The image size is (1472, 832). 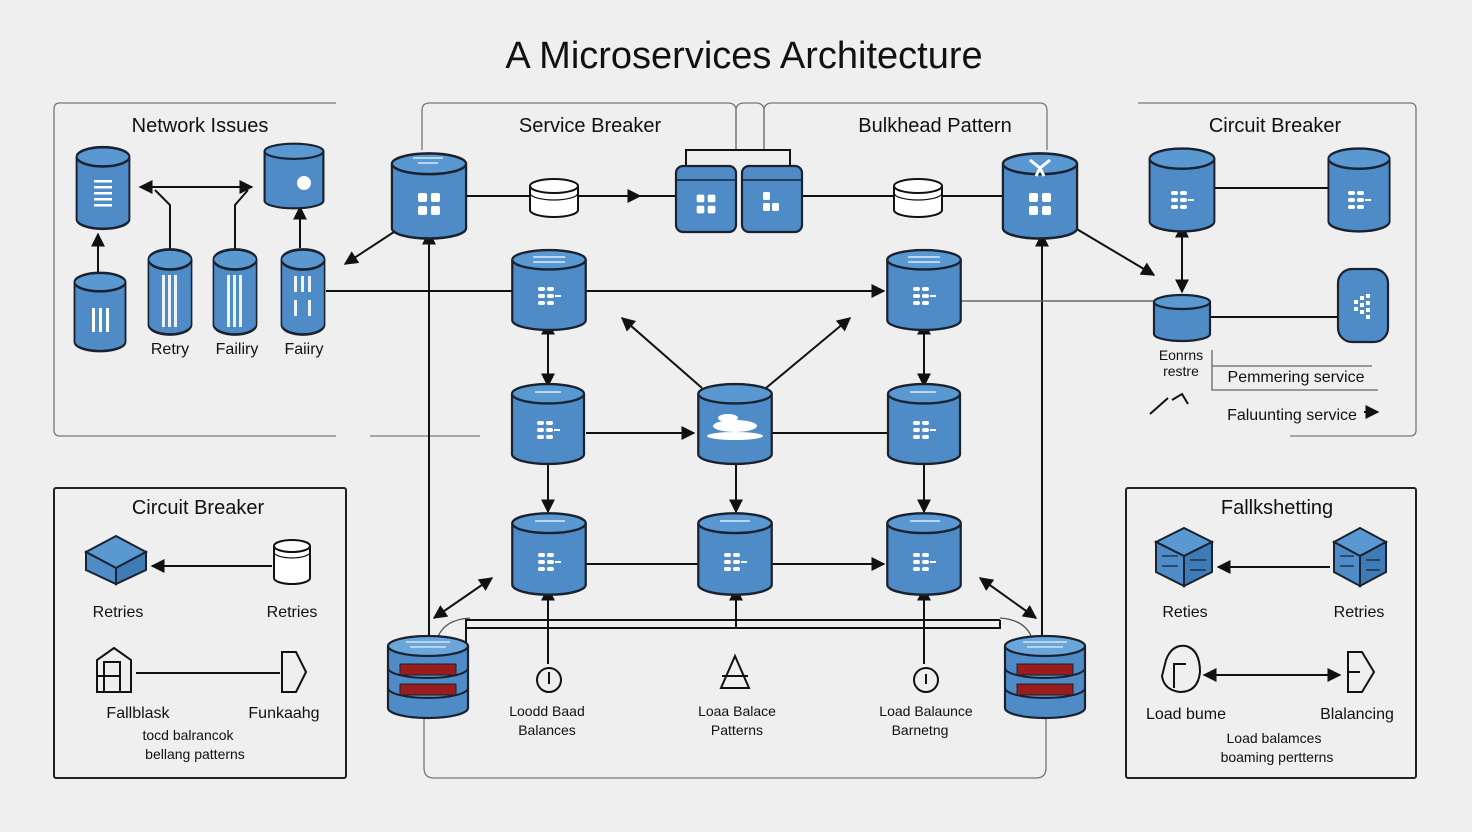 I want to click on service-breaker-title: Service Breaker, so click(x=590, y=126).